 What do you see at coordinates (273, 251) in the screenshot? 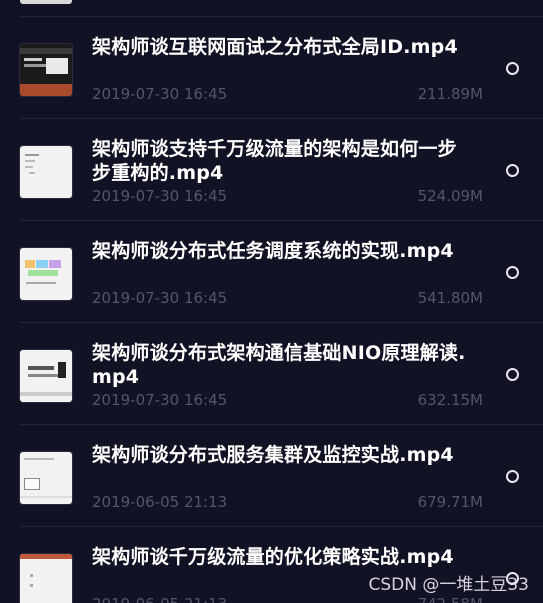
I see `file-title: 架构师谈分布式任务调度系统的实现.mp4` at bounding box center [273, 251].